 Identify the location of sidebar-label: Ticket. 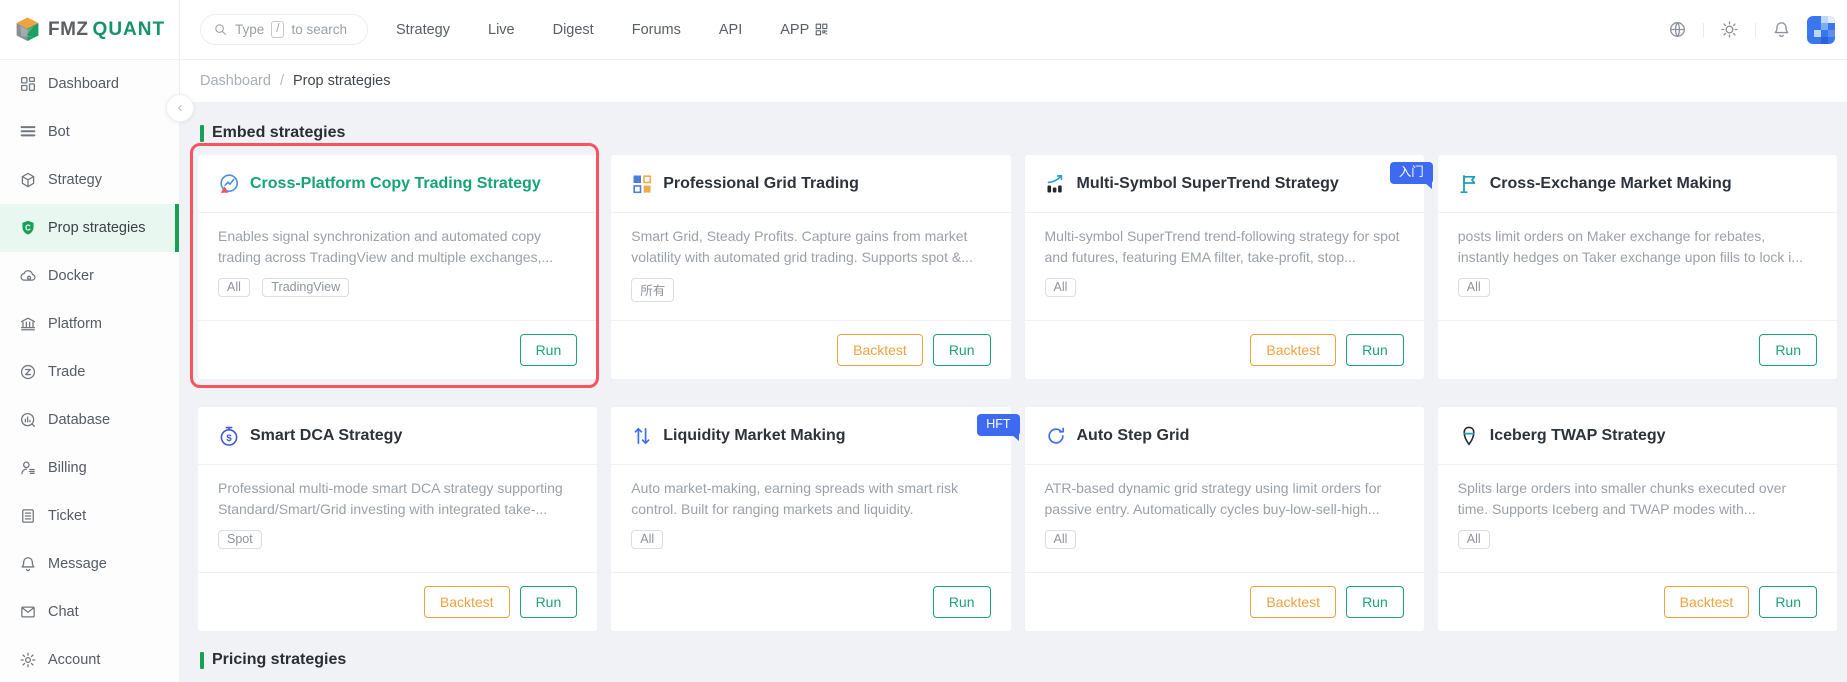
(67, 516).